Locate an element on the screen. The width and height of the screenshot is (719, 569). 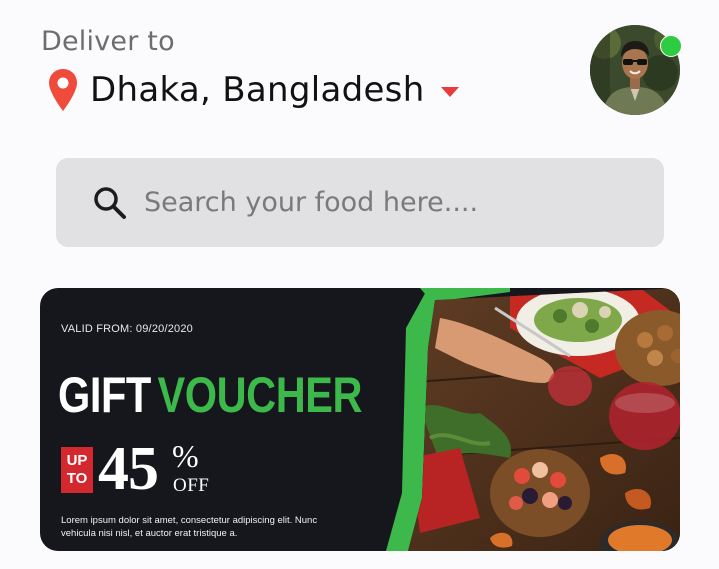
discount-percent: % is located at coordinates (185, 456).